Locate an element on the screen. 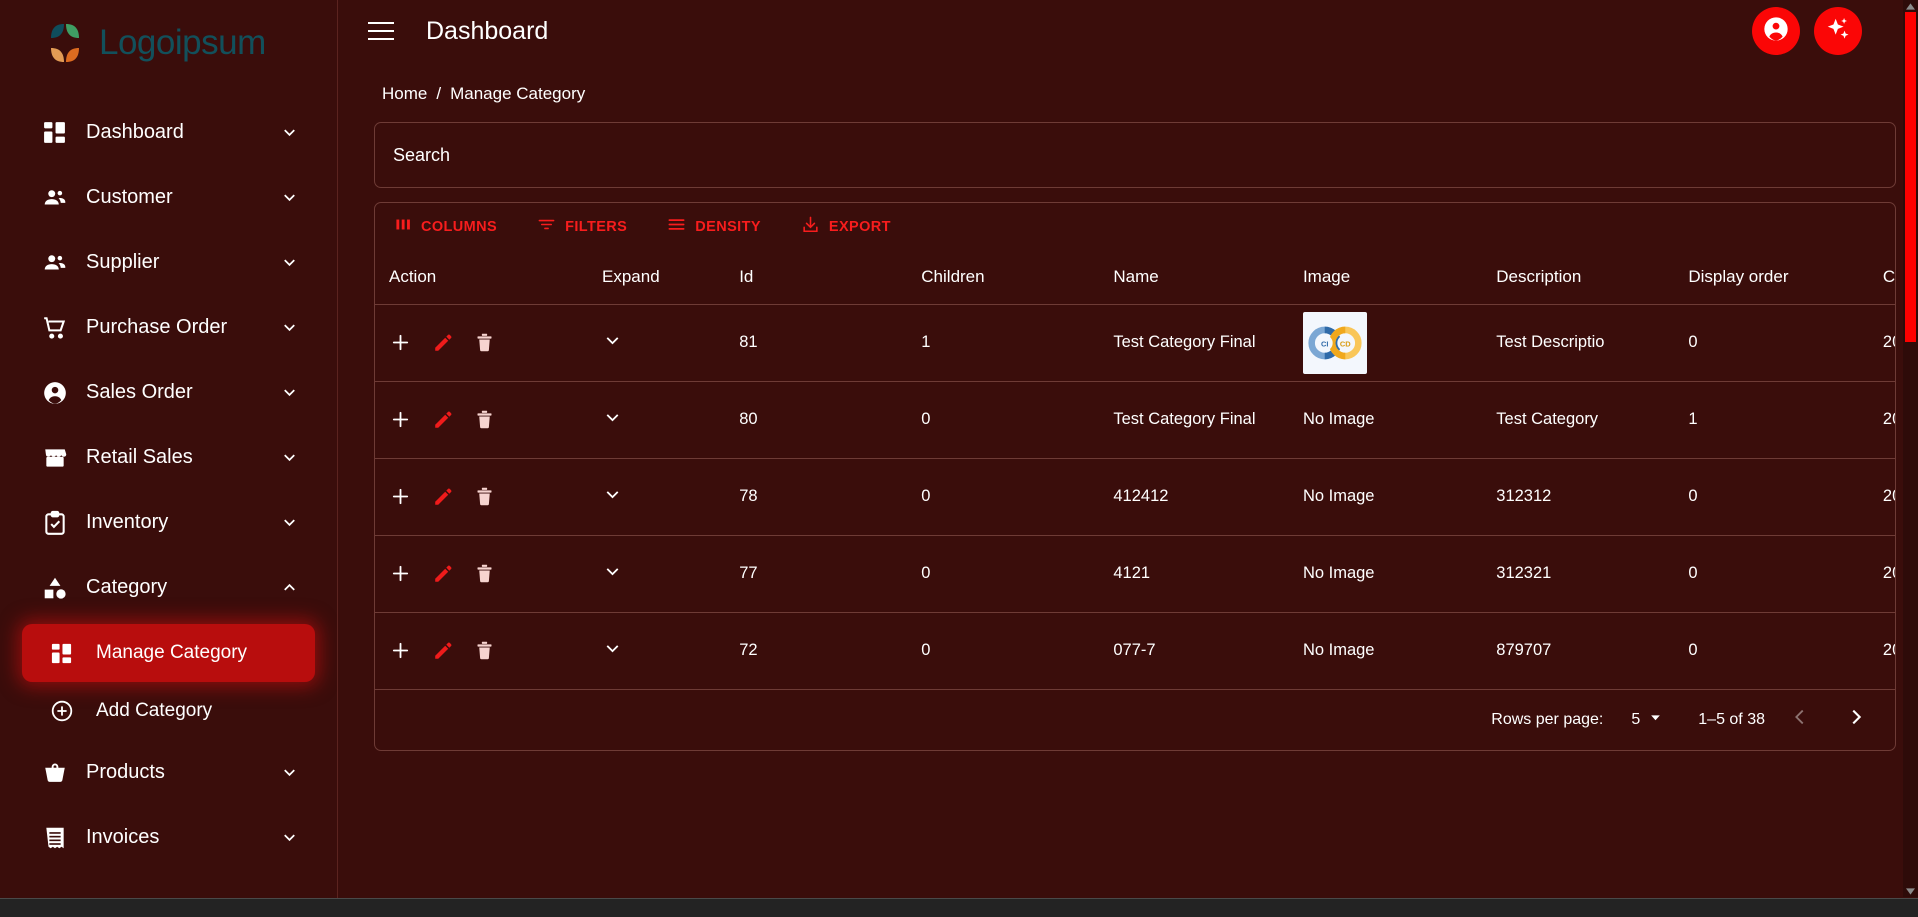  sidebar-item-category: Category is located at coordinates (168, 587).